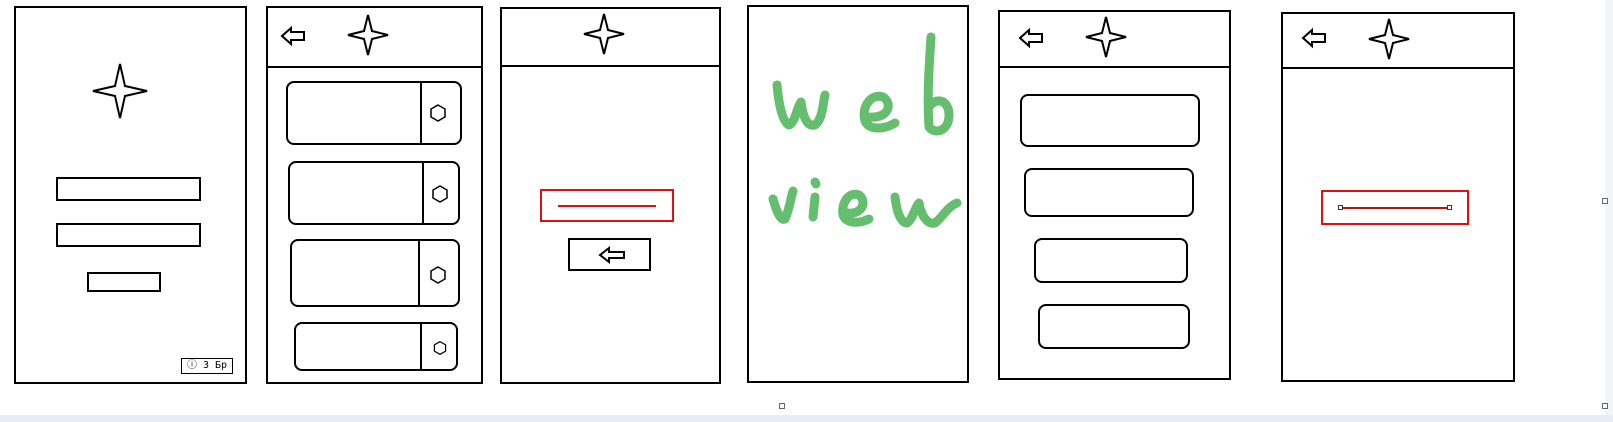  I want to click on wireframe-list, so click(374, 195).